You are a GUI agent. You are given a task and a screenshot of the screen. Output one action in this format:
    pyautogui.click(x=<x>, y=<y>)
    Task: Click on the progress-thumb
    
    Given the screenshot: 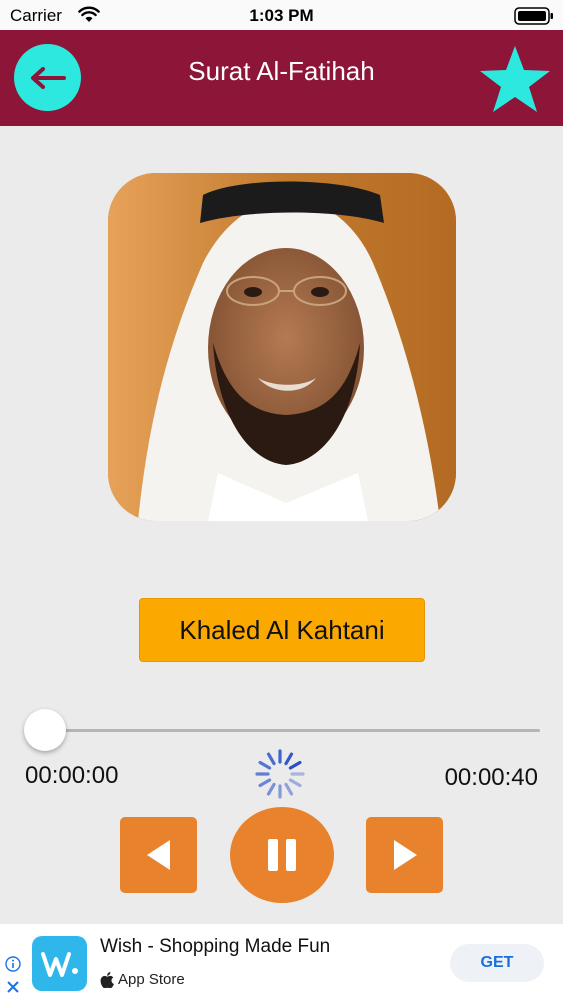 What is the action you would take?
    pyautogui.click(x=45, y=730)
    